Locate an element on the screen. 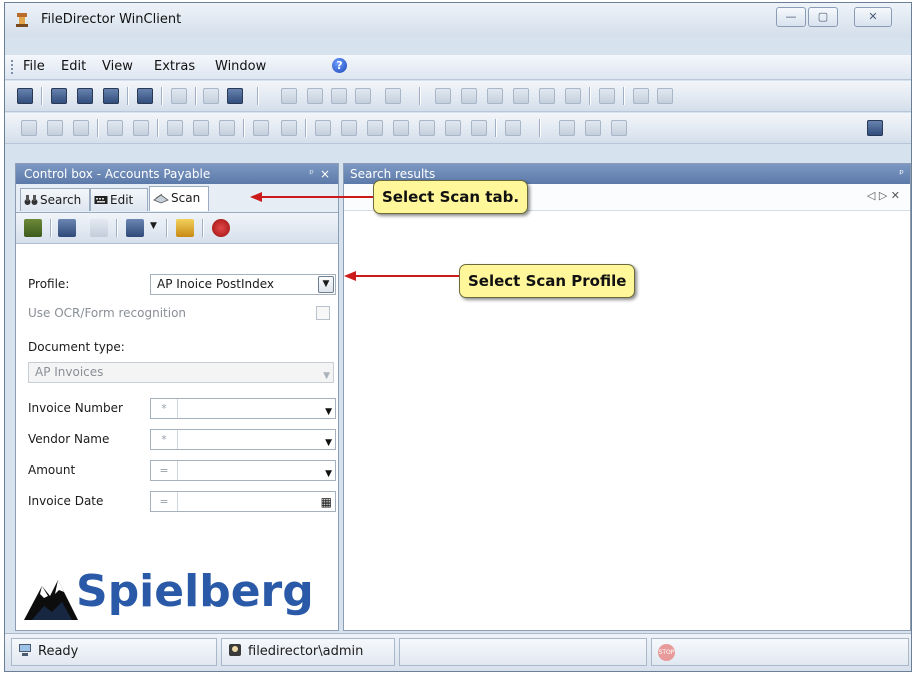 The height and width of the screenshot is (675, 914). doctype-label: Document type: is located at coordinates (76, 347).